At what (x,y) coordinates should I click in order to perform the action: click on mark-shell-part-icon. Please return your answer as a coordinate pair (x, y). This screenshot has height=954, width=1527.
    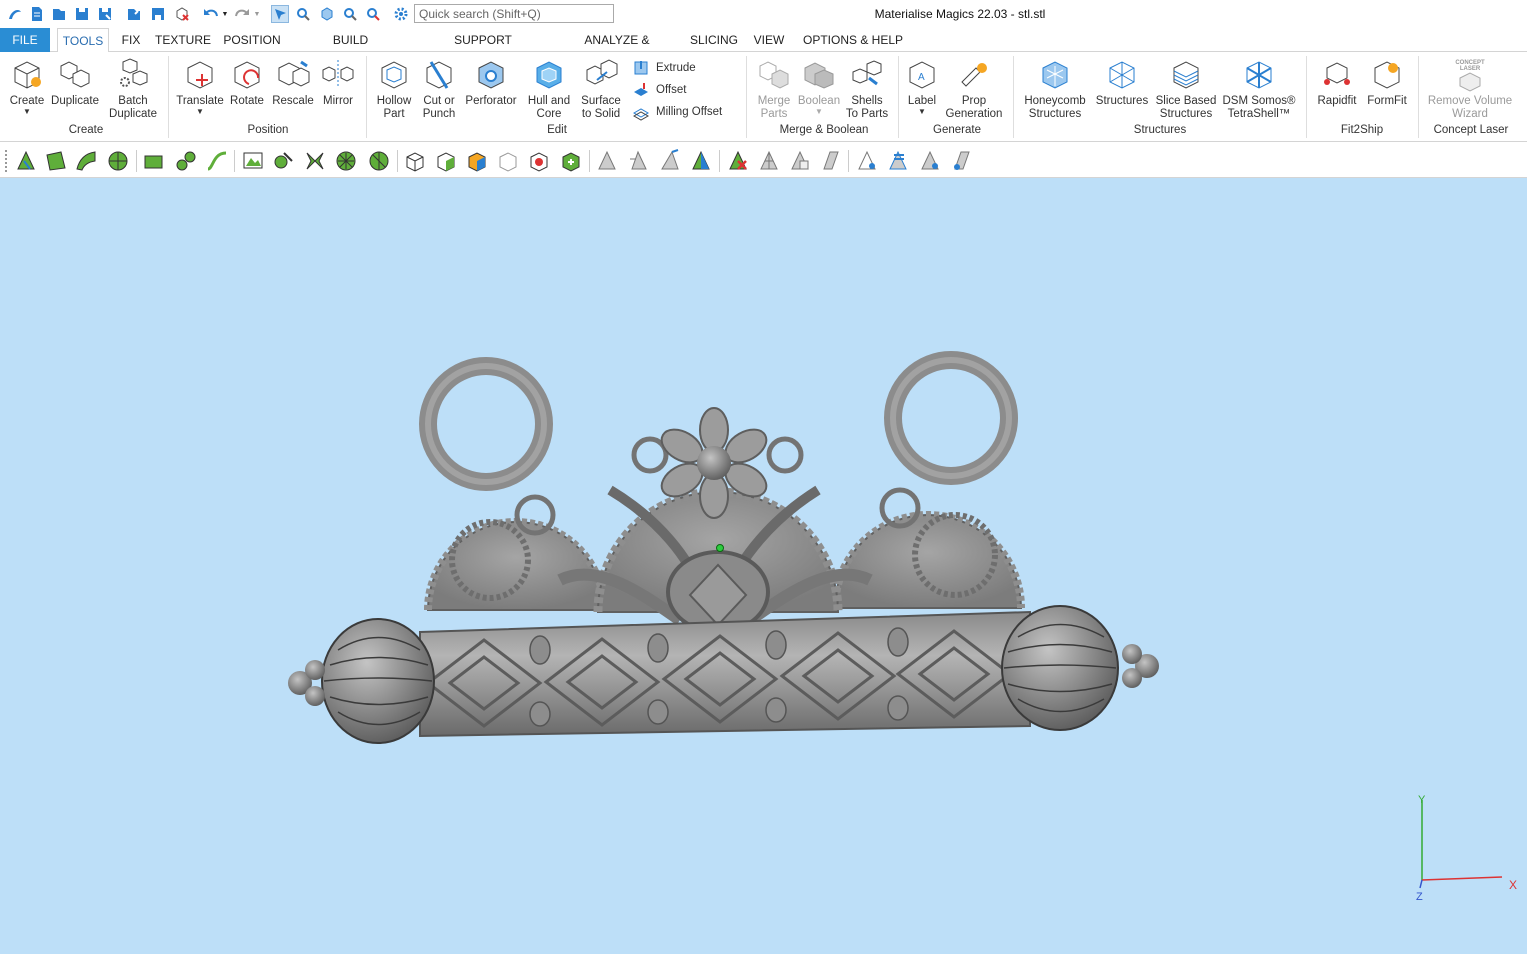
    Looking at the image, I should click on (539, 161).